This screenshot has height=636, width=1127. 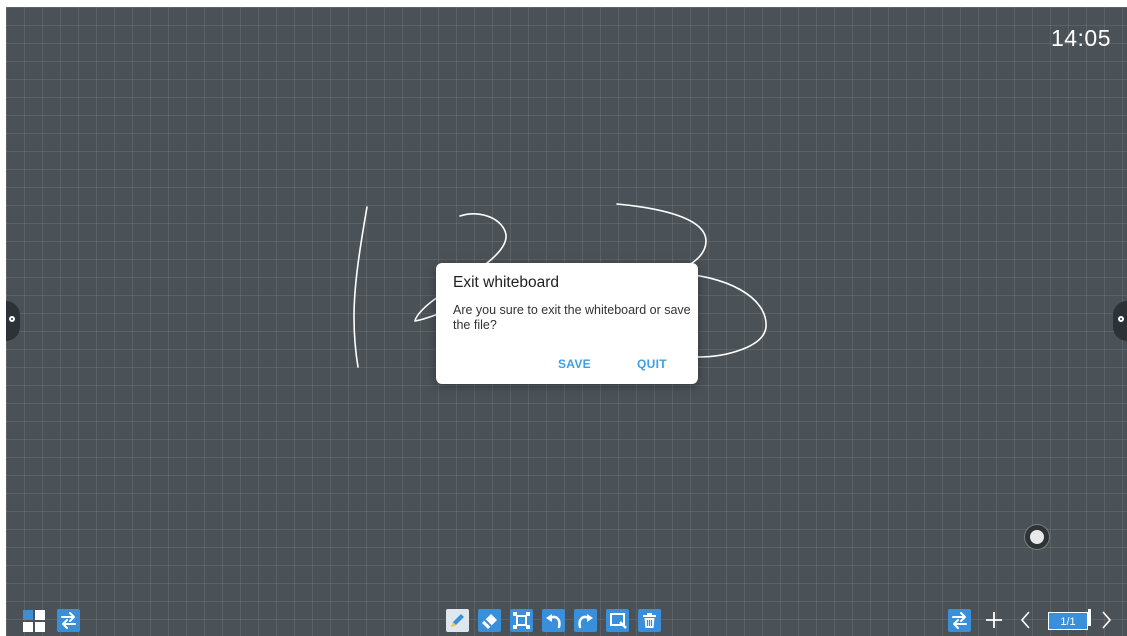 I want to click on clock: 14:05, so click(x=1080, y=38).